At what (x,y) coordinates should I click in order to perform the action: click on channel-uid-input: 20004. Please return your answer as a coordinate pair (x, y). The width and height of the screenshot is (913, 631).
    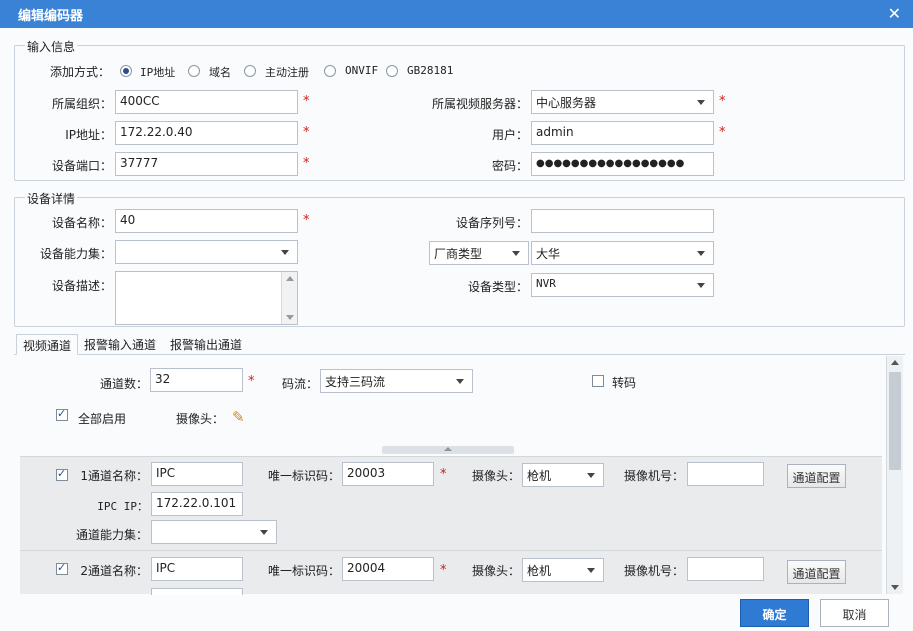
    Looking at the image, I should click on (388, 569).